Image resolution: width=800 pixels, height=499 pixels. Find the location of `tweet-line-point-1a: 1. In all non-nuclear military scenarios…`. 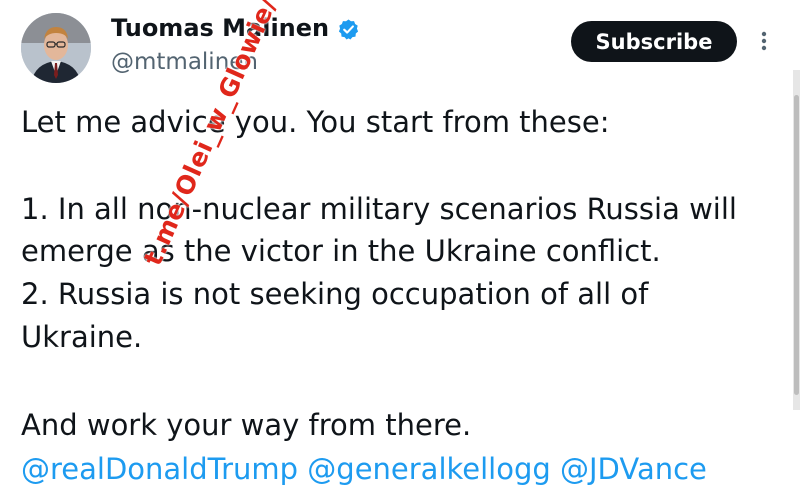

tweet-line-point-1a: 1. In all non-nuclear military scenarios… is located at coordinates (379, 209).